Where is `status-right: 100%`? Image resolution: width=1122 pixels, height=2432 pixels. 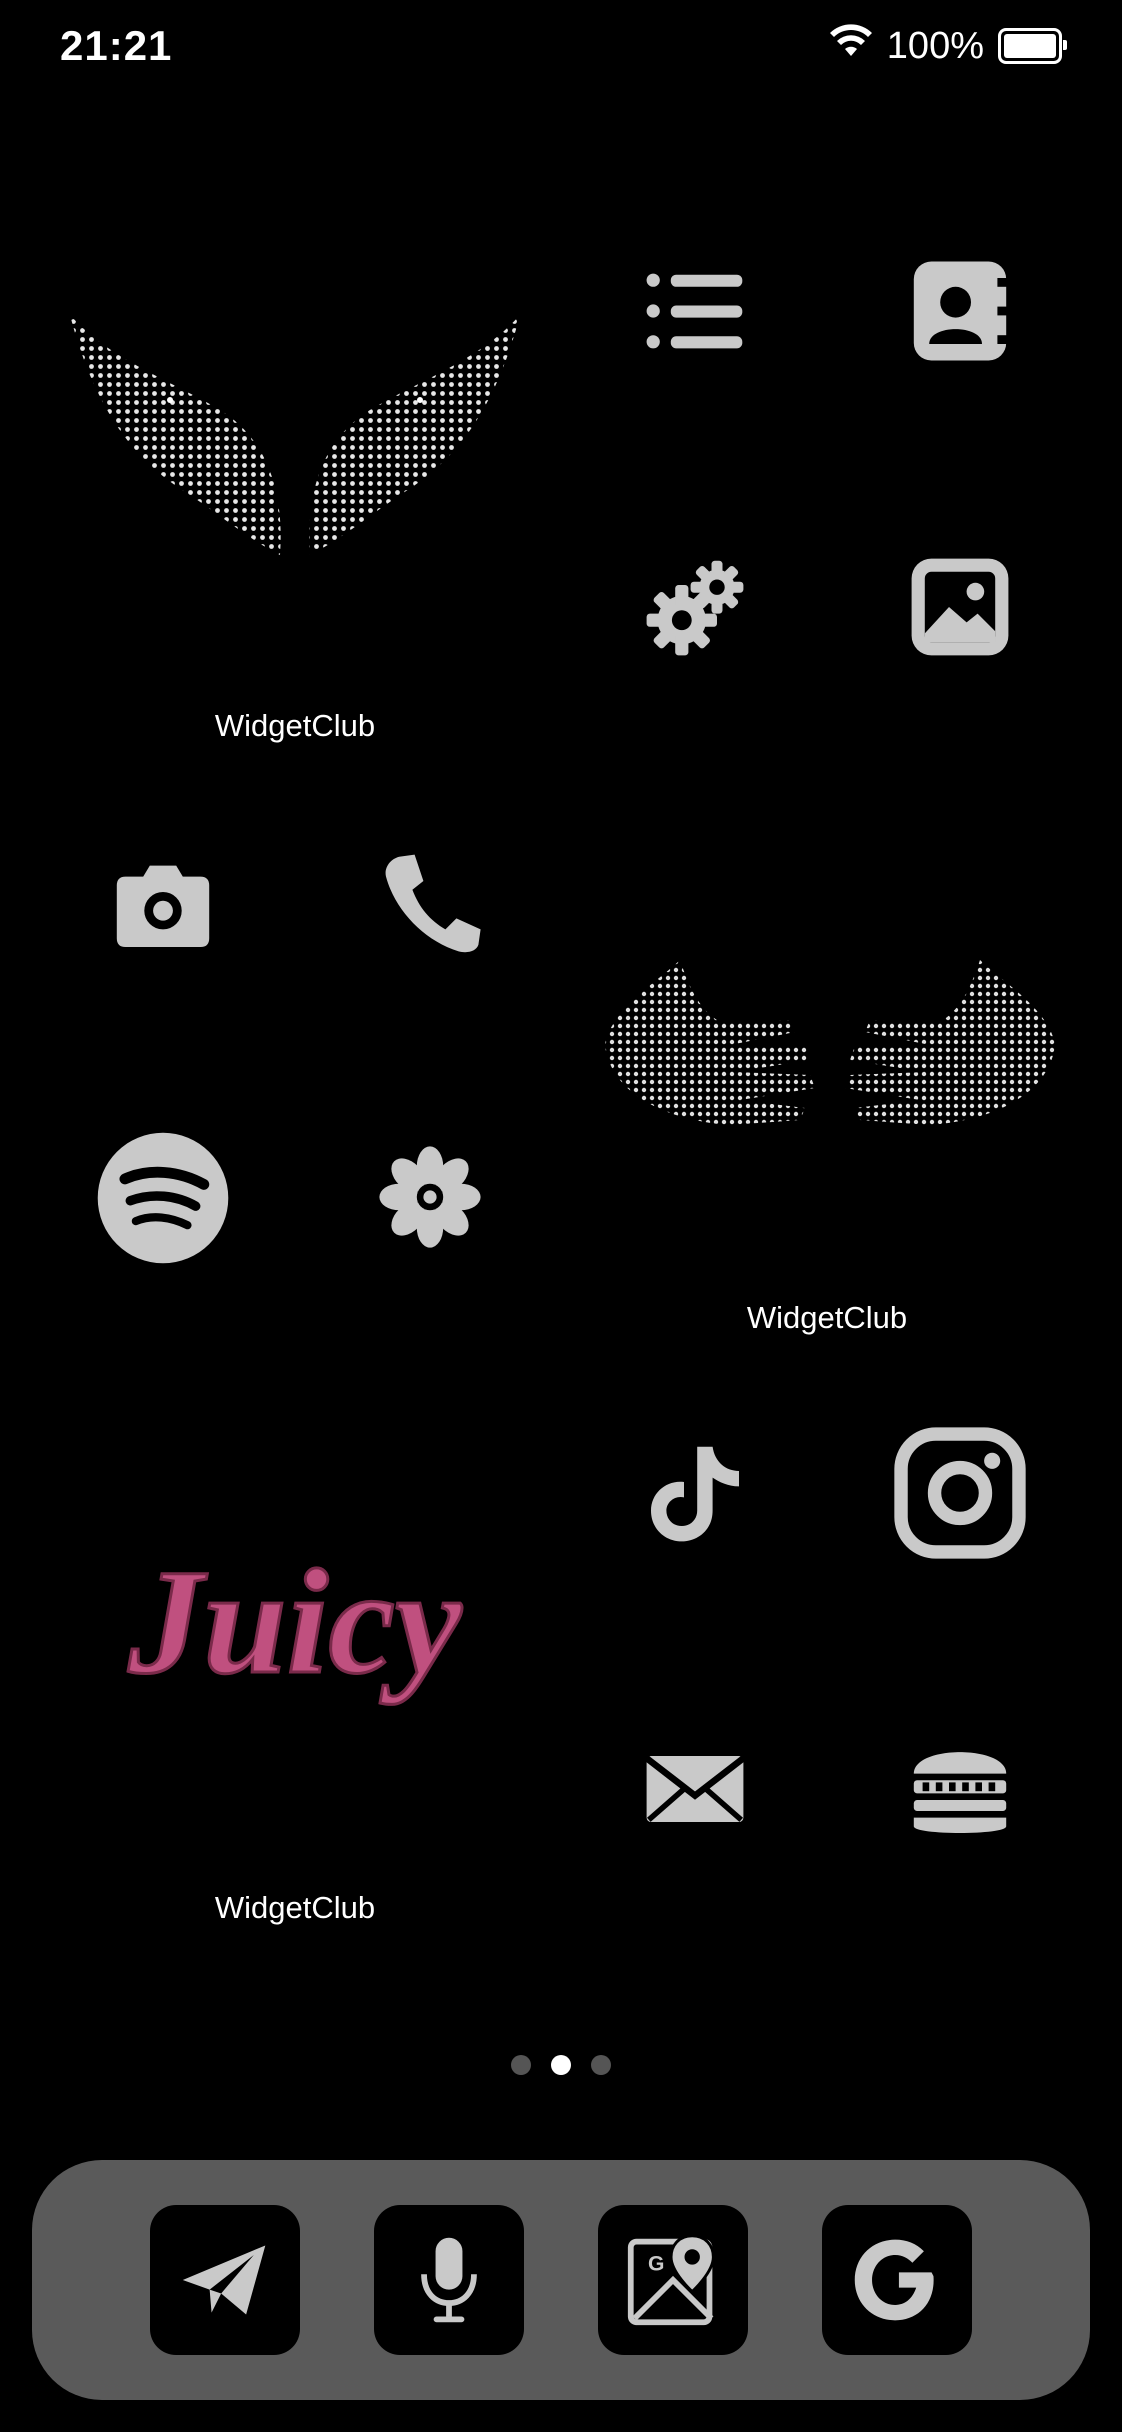
status-right: 100% is located at coordinates (948, 46).